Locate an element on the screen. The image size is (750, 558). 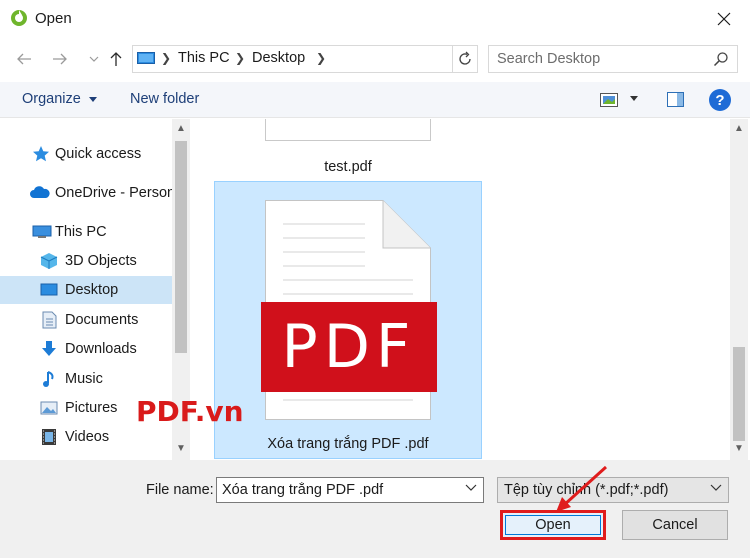
nav-item-documents: Documents is located at coordinates (86, 320).